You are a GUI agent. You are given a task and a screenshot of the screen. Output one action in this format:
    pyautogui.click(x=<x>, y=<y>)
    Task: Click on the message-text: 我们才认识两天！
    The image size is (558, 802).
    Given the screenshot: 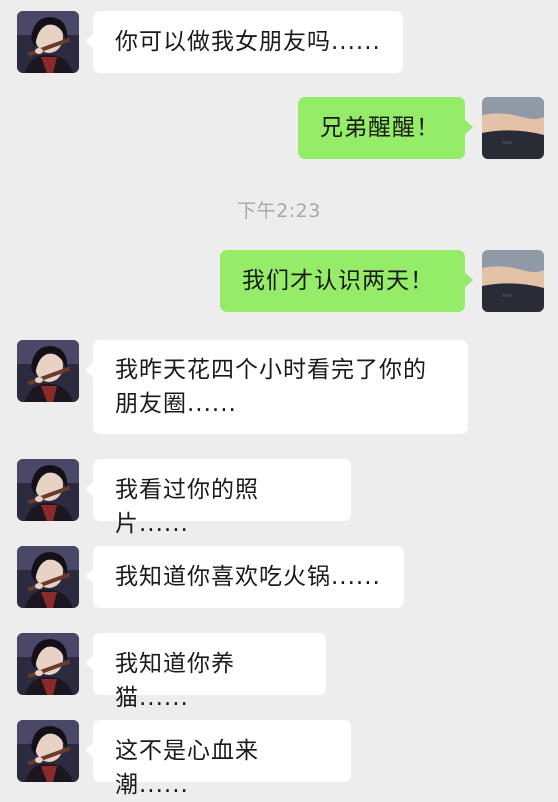 What is the action you would take?
    pyautogui.click(x=338, y=281)
    